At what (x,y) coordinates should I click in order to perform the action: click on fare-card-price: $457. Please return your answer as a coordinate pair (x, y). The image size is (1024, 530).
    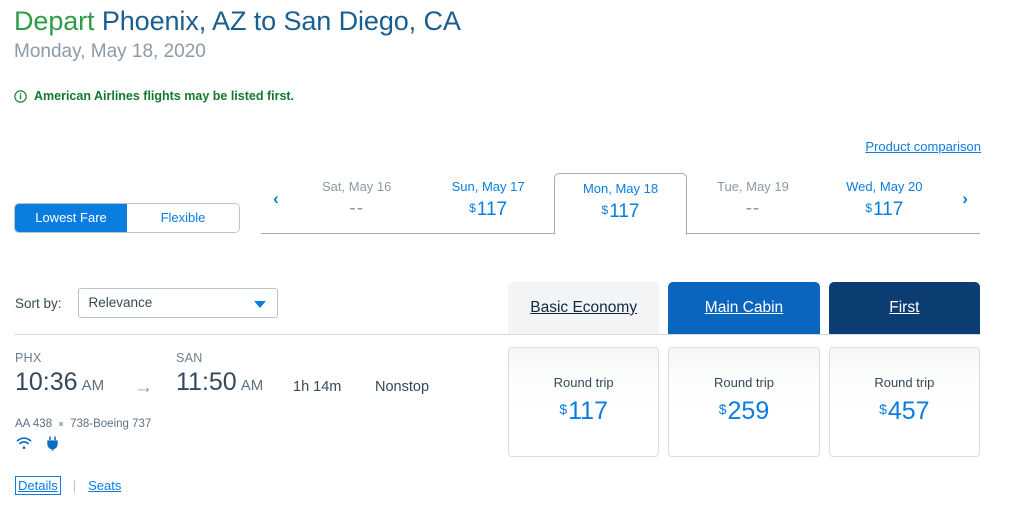
    Looking at the image, I should click on (904, 410).